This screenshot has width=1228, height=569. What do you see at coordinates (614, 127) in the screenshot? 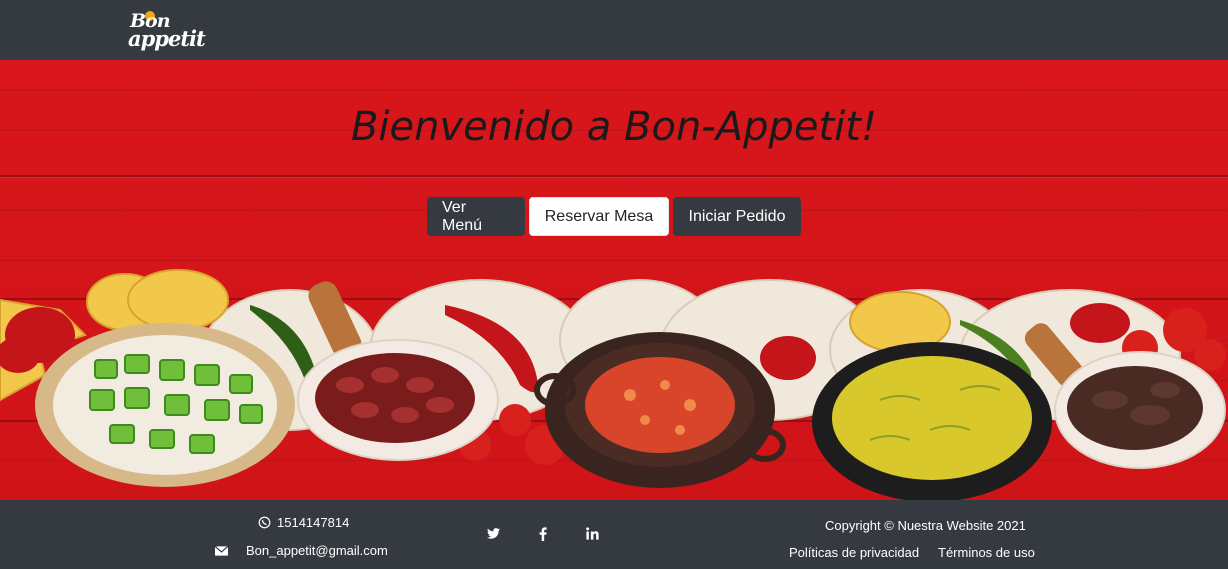
I see `hero-title: Bienvenido a Bon-Appetit!` at bounding box center [614, 127].